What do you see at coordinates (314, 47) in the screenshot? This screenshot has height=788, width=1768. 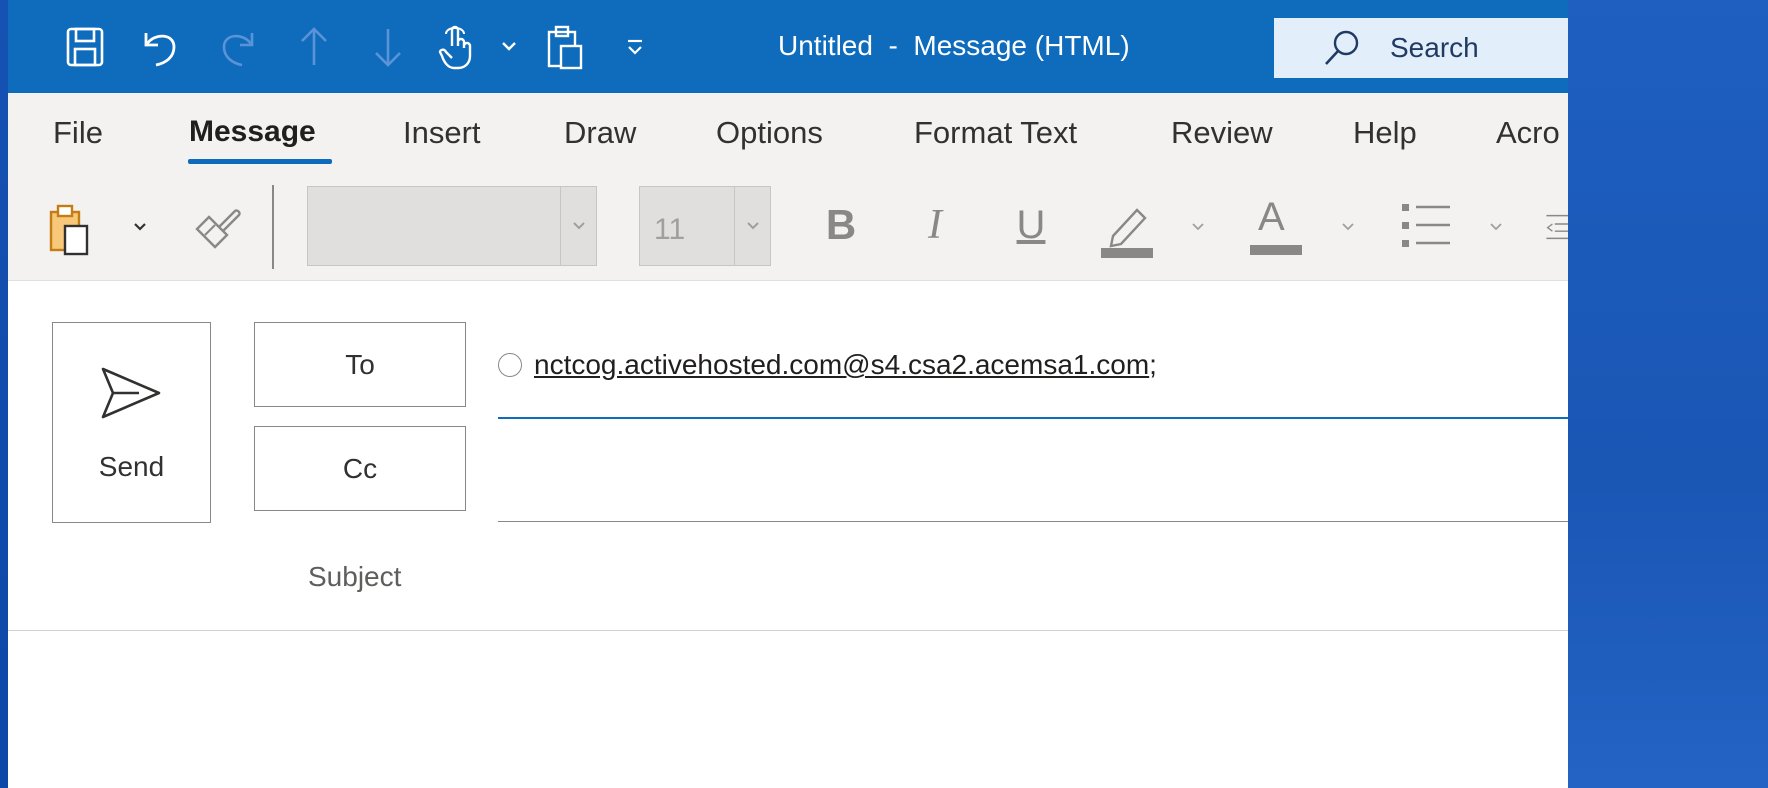 I see `up-arrow-icon` at bounding box center [314, 47].